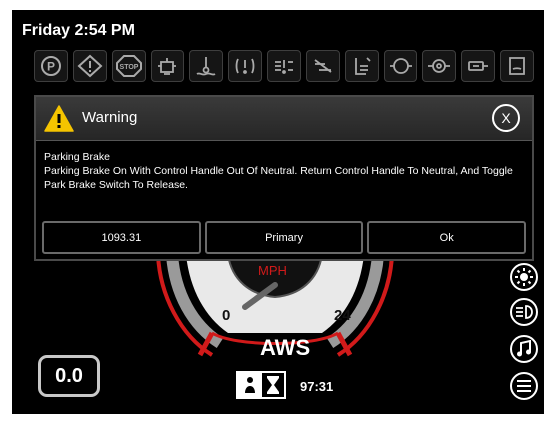 This screenshot has width=557, height=424. Describe the element at coordinates (78, 30) in the screenshot. I see `clock-text: Friday 2:54 PM` at that location.